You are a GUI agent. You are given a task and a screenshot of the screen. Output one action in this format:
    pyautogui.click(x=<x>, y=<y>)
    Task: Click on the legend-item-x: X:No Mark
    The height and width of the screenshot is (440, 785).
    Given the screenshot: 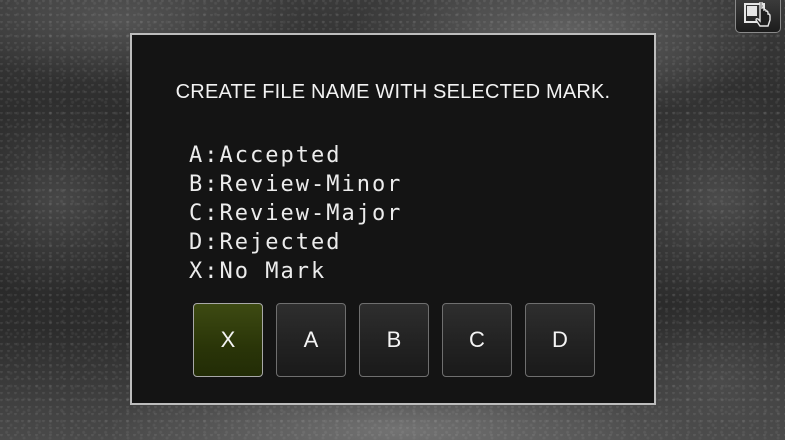 What is the action you would take?
    pyautogui.click(x=258, y=271)
    